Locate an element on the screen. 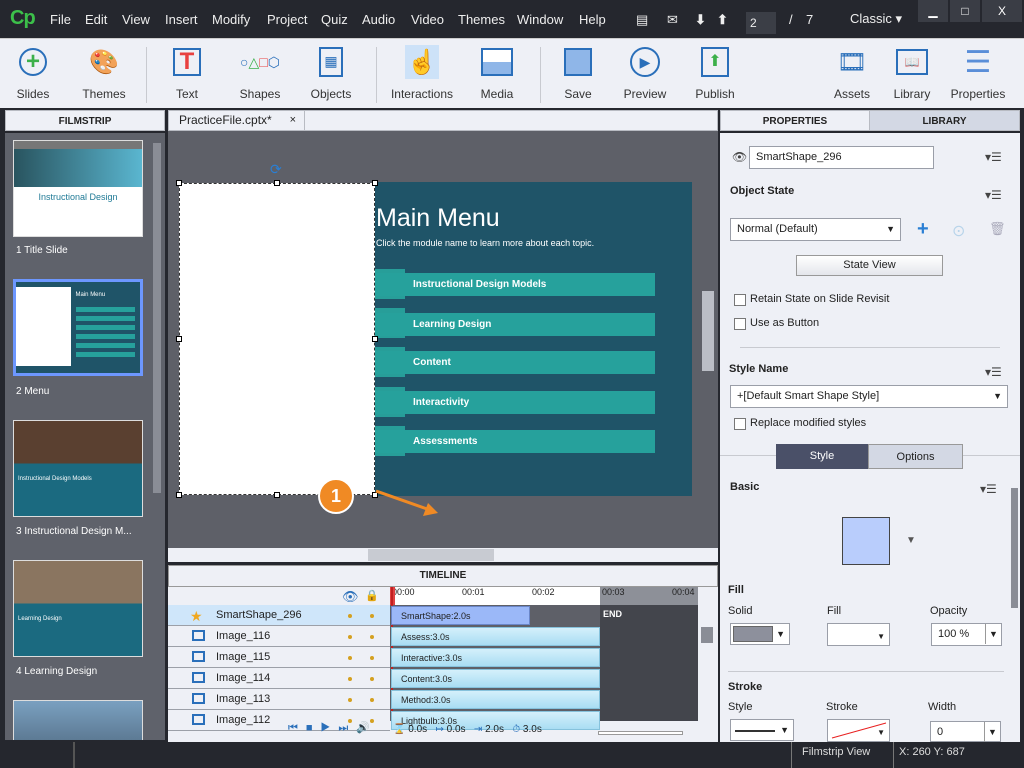 The height and width of the screenshot is (768, 1024). menu-button-learning-design: Learning Design is located at coordinates (515, 324).